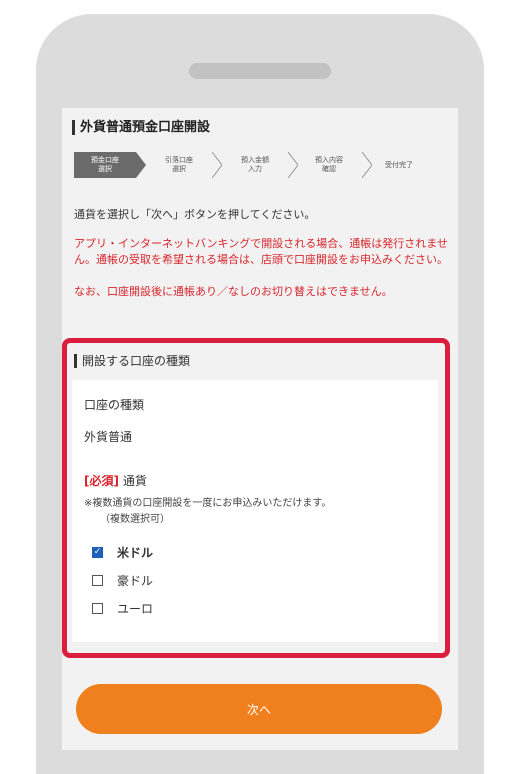 The width and height of the screenshot is (520, 774). Describe the element at coordinates (260, 71) in the screenshot. I see `phone-speaker` at that location.